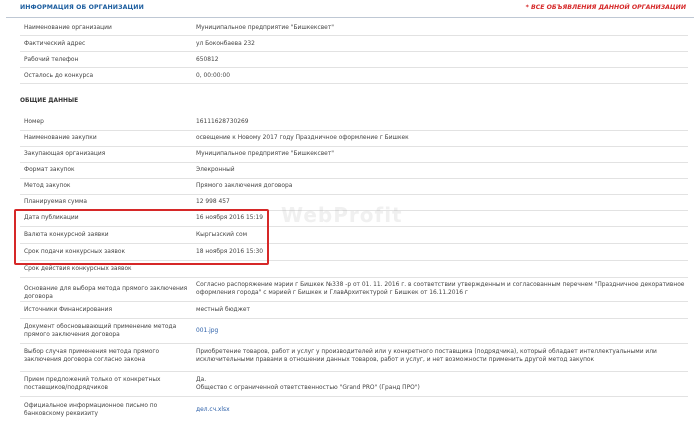  I want to click on row-value: 650812, so click(207, 60).